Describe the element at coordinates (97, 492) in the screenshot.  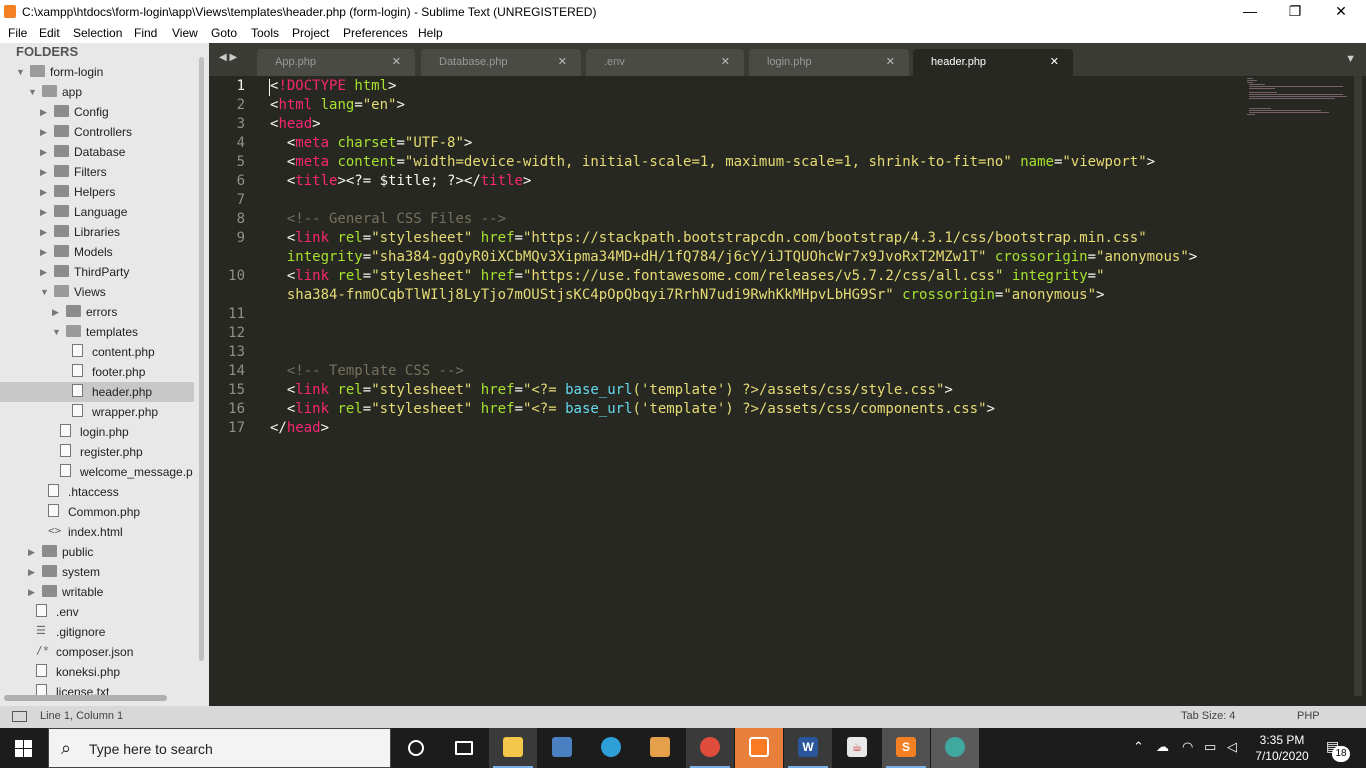
I see `sidebar-item: .htaccess` at that location.